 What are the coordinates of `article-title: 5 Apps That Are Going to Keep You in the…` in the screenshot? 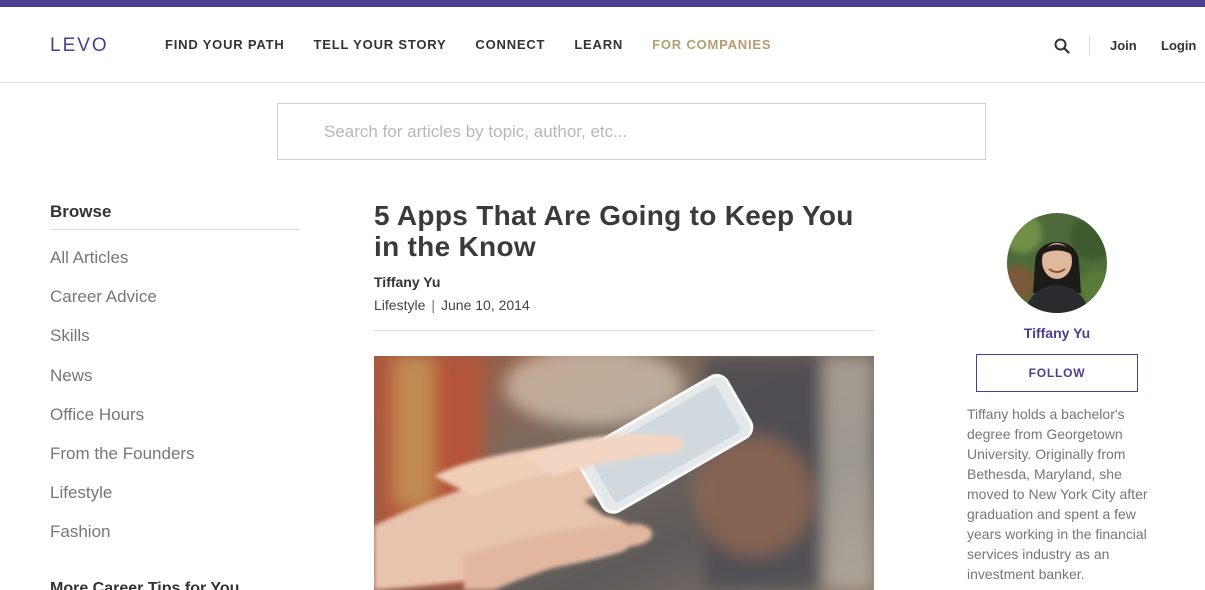 It's located at (614, 231).